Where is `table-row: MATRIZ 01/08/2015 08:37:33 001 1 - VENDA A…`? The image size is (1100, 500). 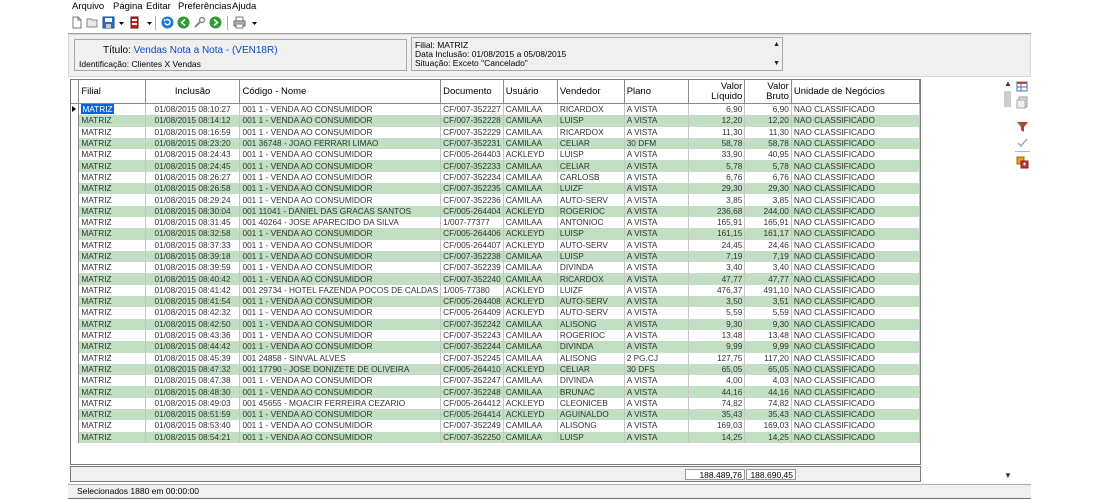 table-row: MATRIZ 01/08/2015 08:37:33 001 1 - VENDA A… is located at coordinates (495, 245).